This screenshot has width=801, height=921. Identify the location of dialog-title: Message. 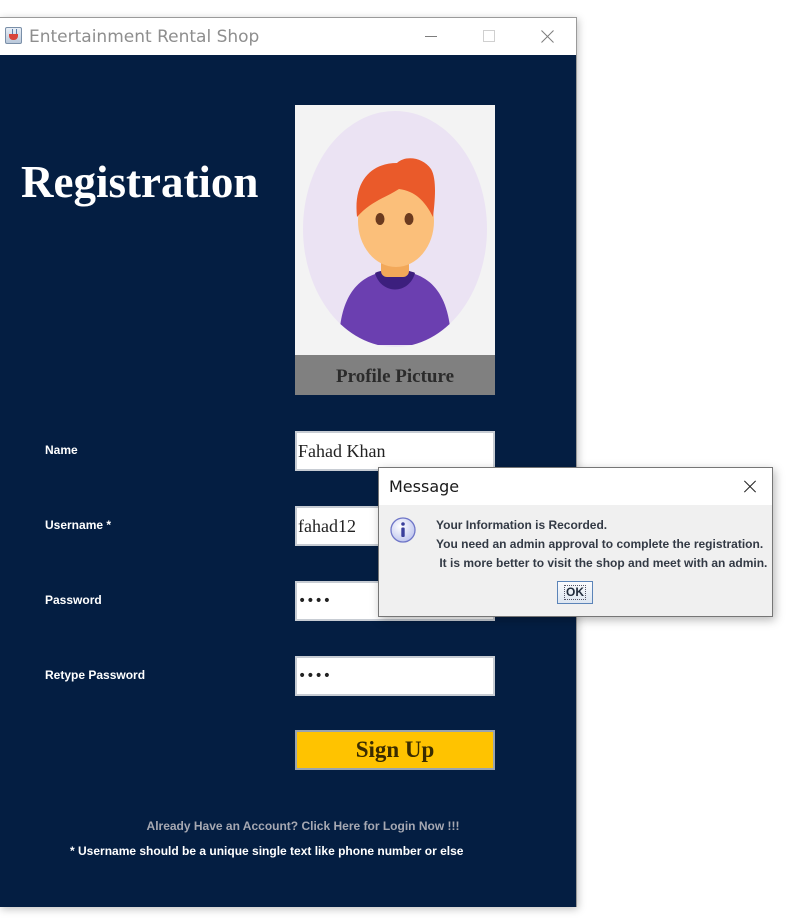
(424, 486).